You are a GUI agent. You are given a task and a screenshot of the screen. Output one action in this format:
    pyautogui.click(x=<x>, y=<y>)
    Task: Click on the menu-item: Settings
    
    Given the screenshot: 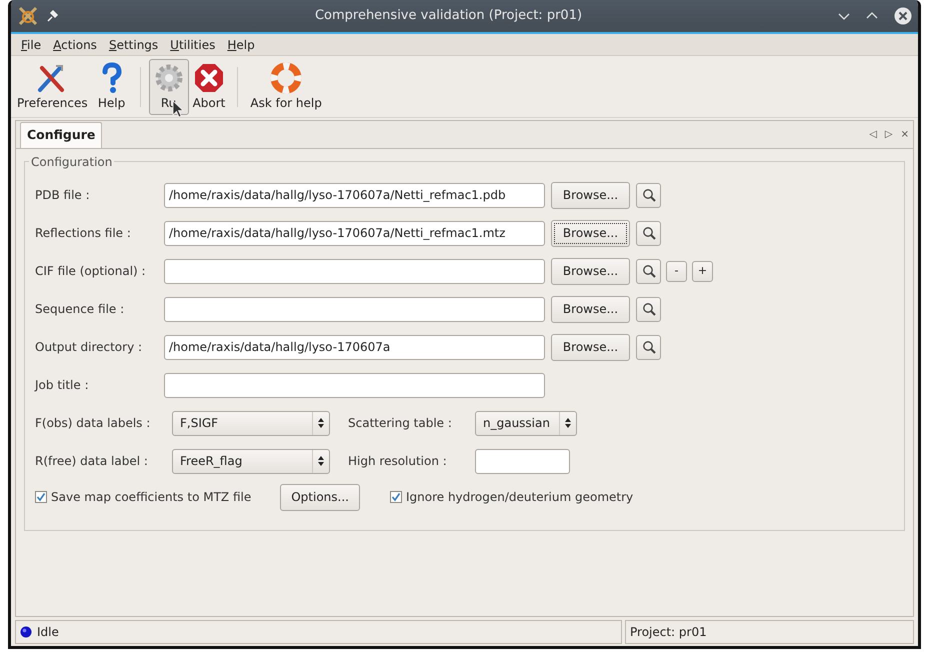 What is the action you would take?
    pyautogui.click(x=133, y=45)
    